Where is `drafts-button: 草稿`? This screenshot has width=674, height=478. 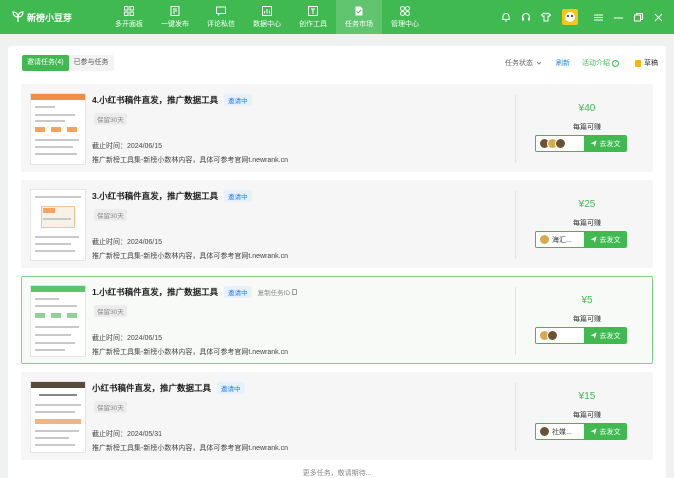
drafts-button: 草稿 is located at coordinates (646, 63).